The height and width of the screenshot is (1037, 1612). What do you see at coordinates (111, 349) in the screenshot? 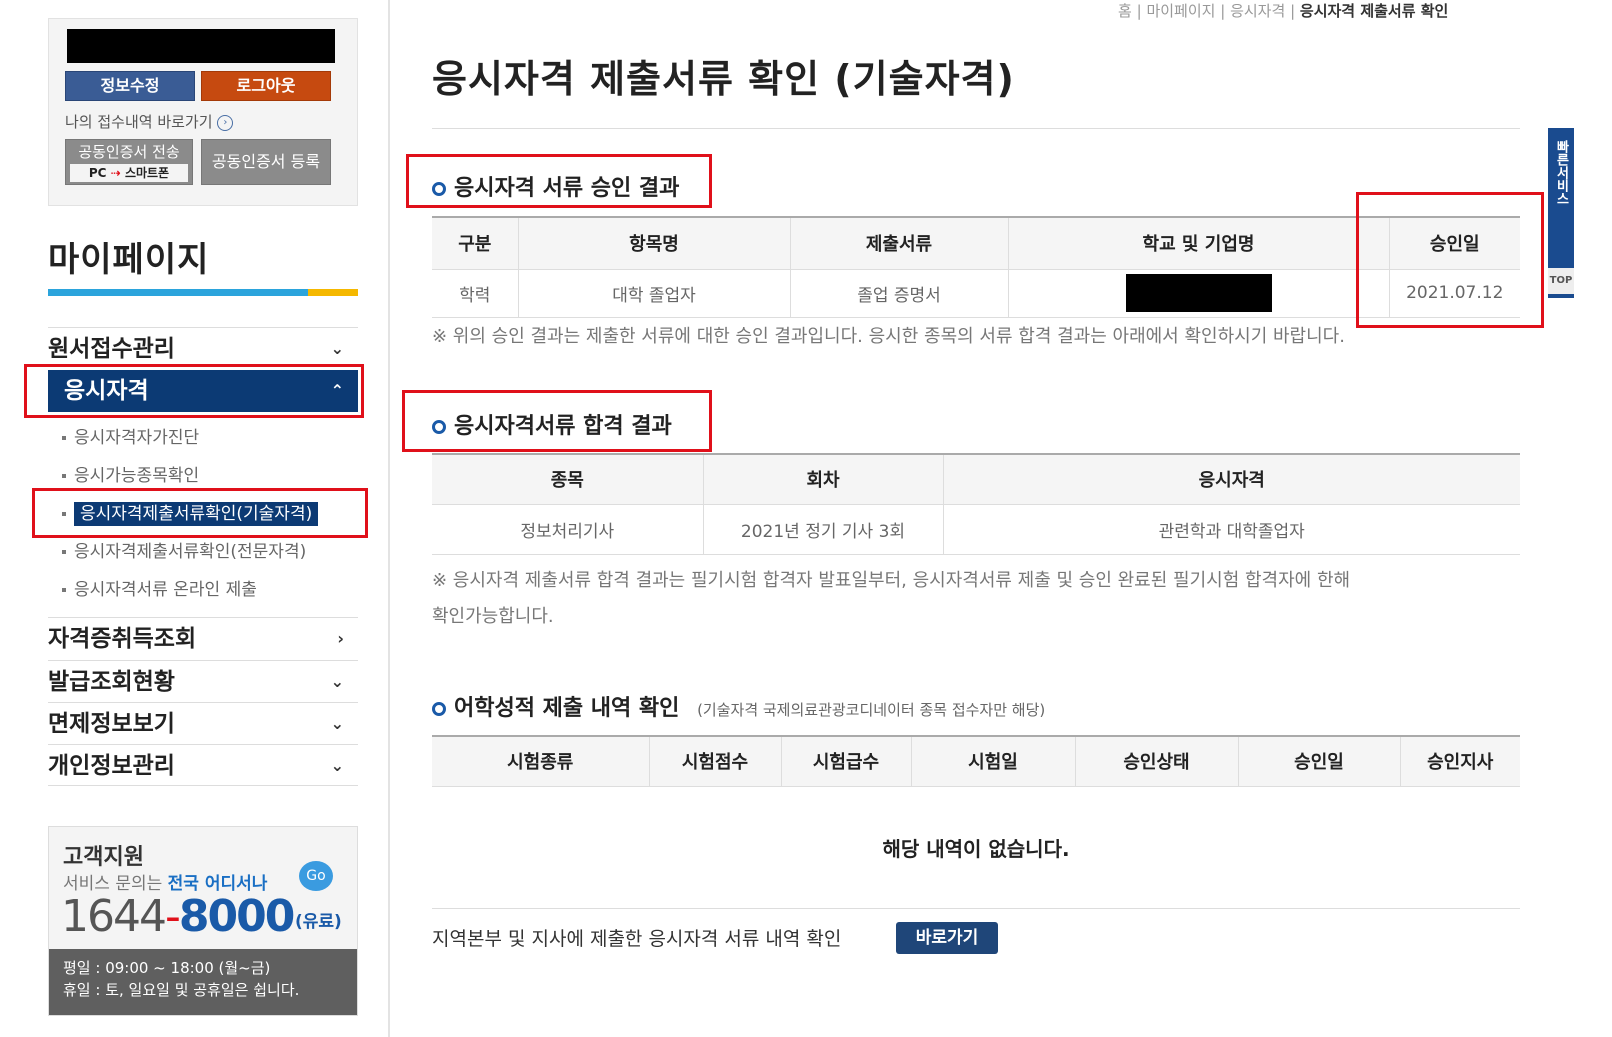
I see `menu-label: 원서접수관리` at bounding box center [111, 349].